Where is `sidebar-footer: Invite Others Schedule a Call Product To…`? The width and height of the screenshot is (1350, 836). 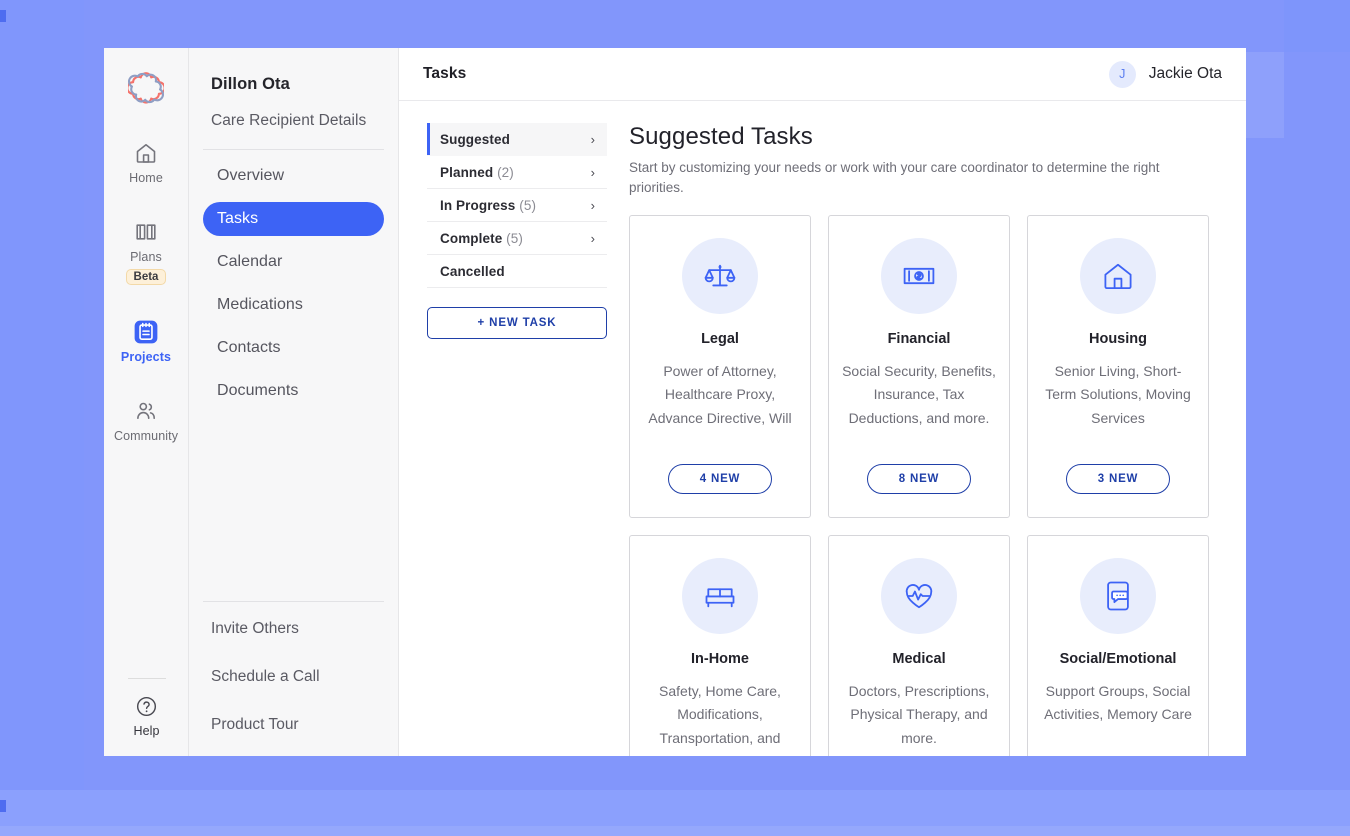
sidebar-footer: Invite Others Schedule a Call Product To… is located at coordinates (293, 670).